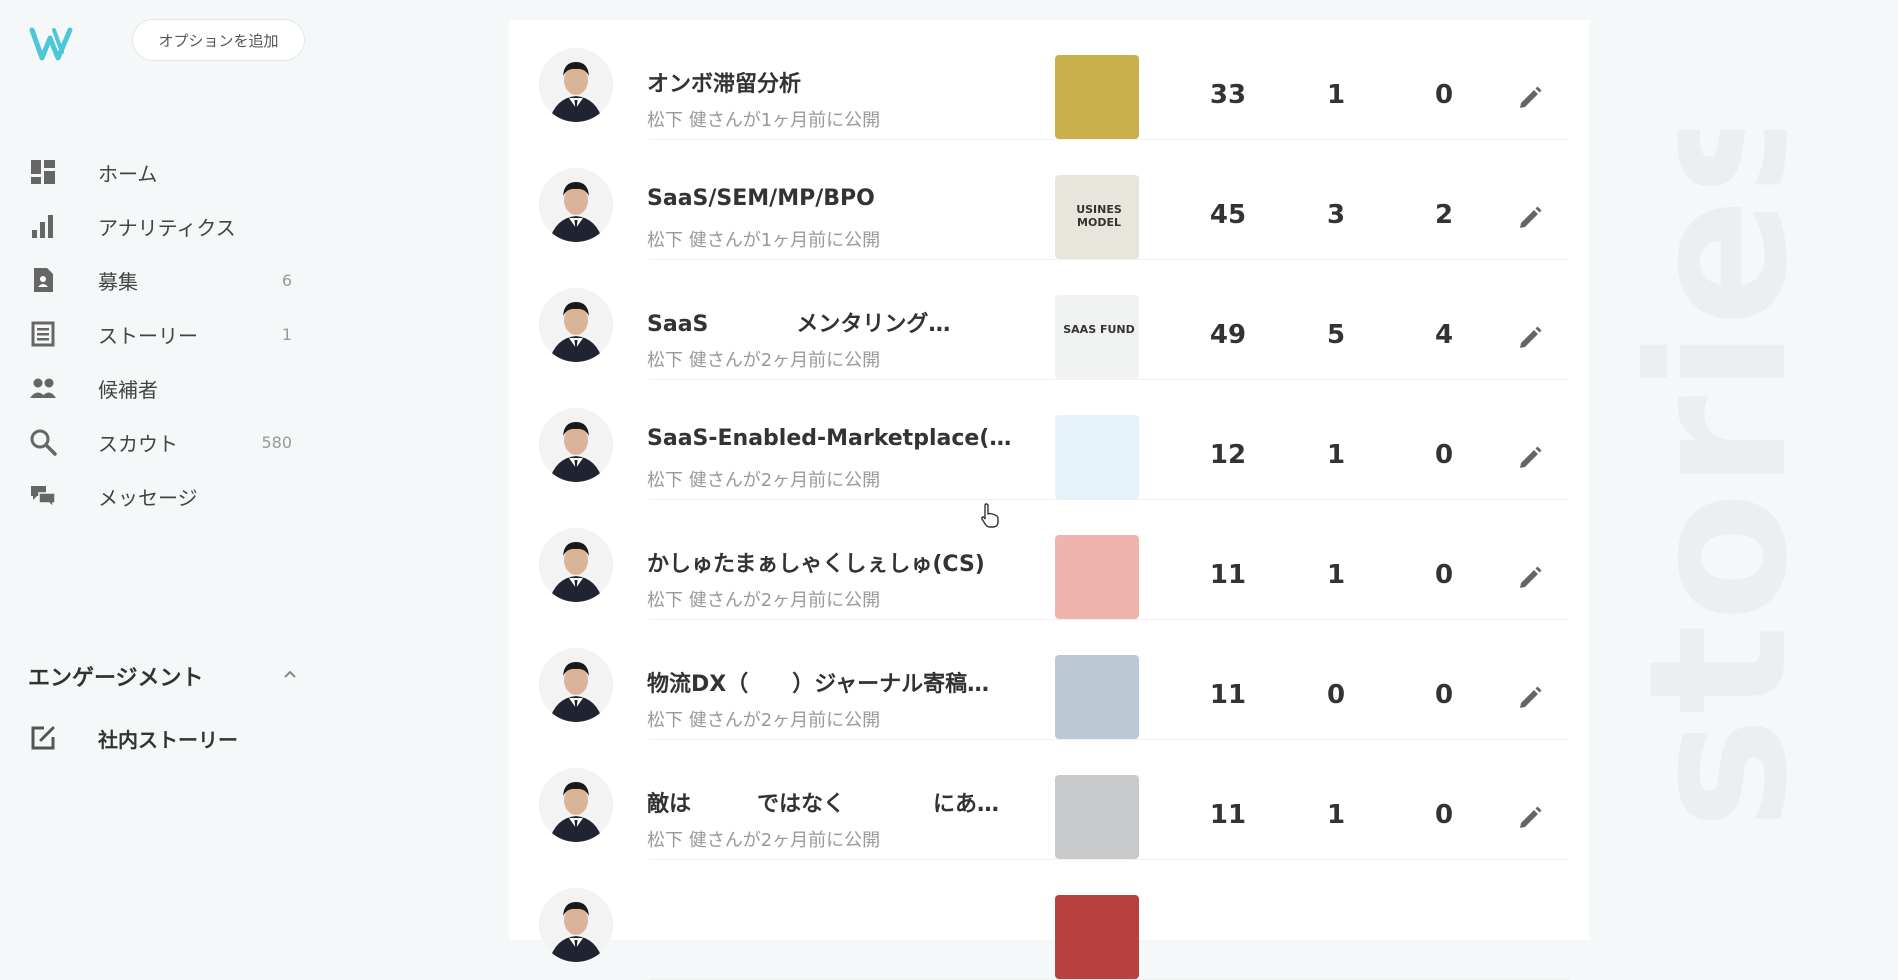 The image size is (1898, 980). I want to click on story-views-count: 12, so click(1228, 455).